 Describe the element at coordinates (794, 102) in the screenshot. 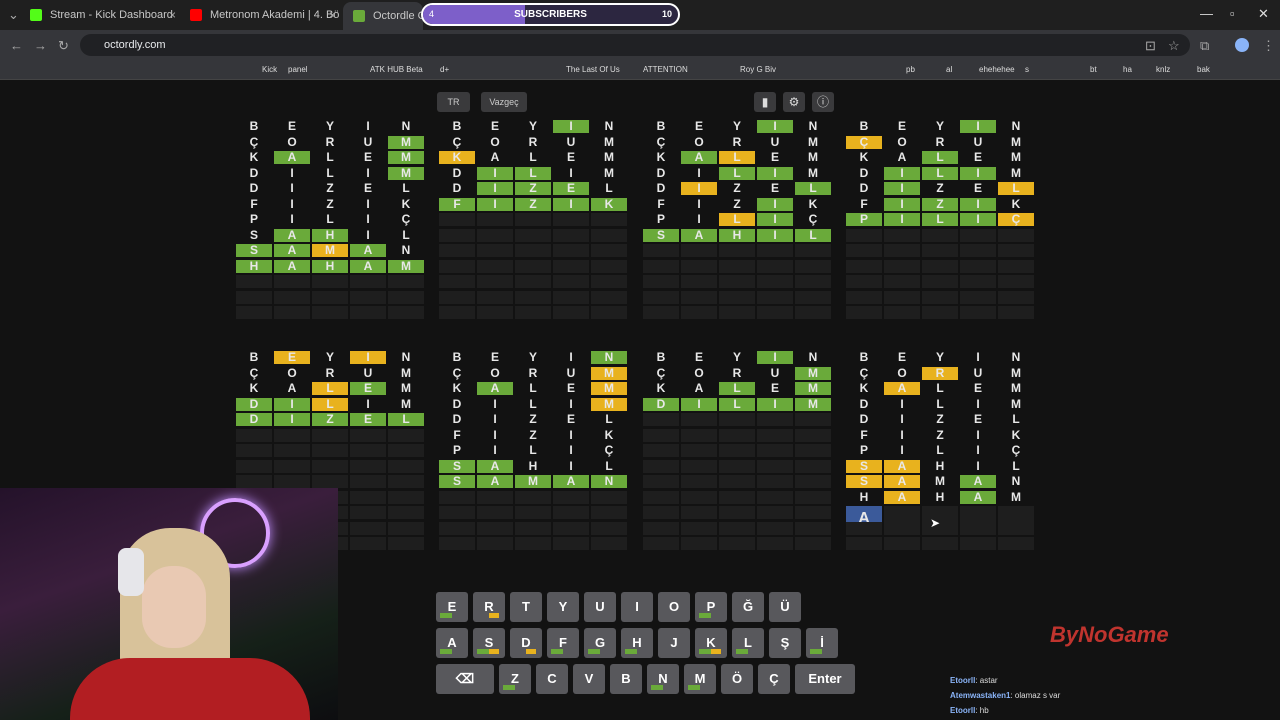

I see `gear-icon: ⚙` at that location.